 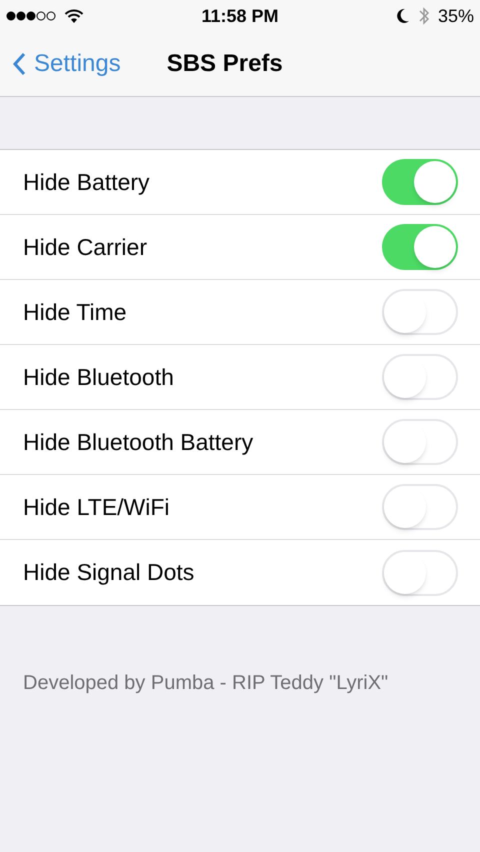 What do you see at coordinates (403, 16) in the screenshot?
I see `moon-icon` at bounding box center [403, 16].